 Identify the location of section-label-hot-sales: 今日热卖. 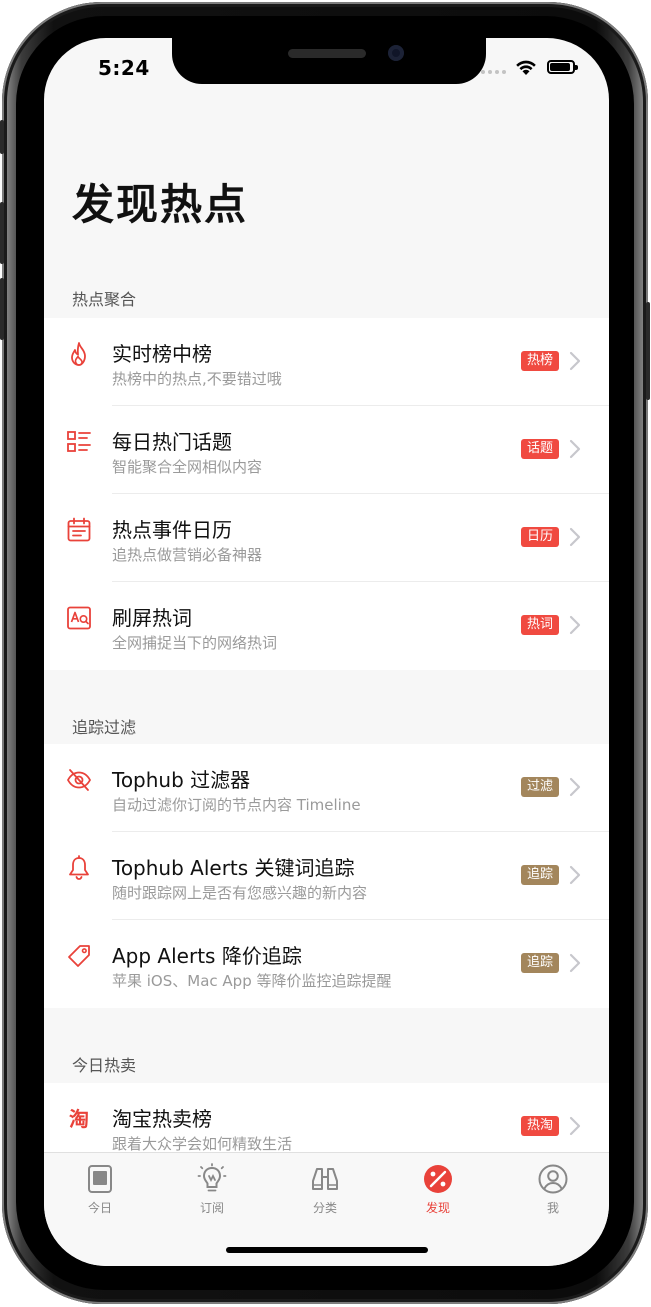
(104, 1065).